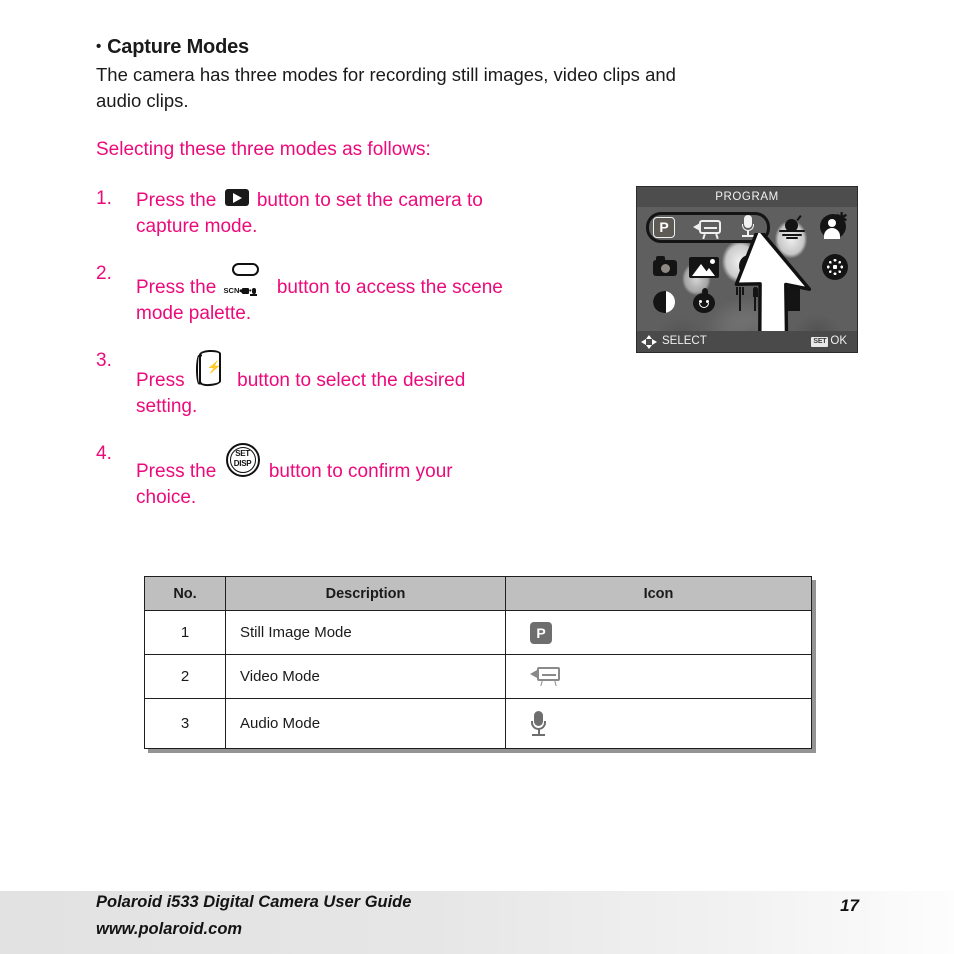 The width and height of the screenshot is (954, 954). Describe the element at coordinates (556, 683) in the screenshot. I see `tbl-videocam-leg-right` at that location.